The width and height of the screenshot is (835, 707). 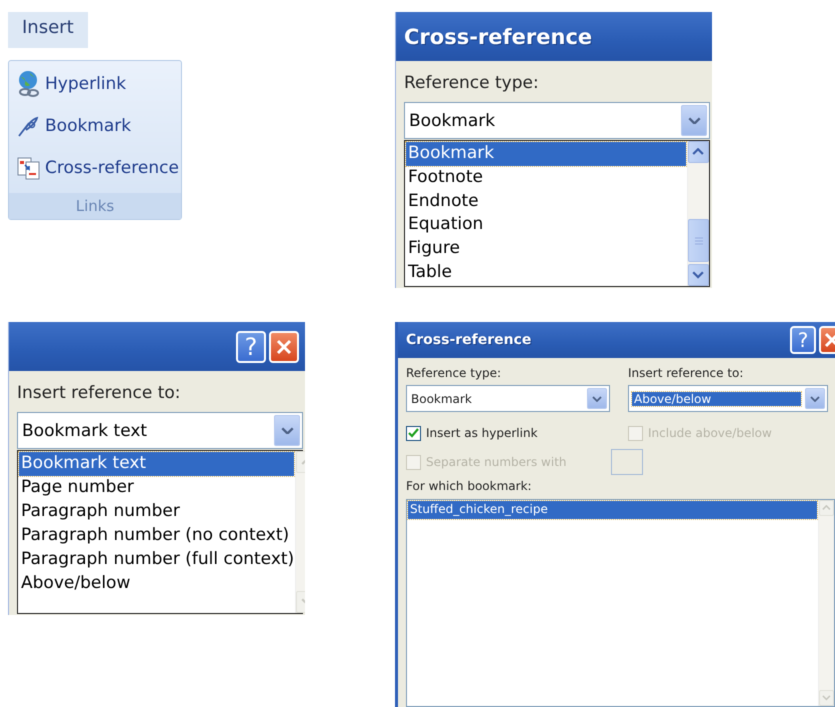 I want to click on ribbon-button: Bookmark, so click(x=99, y=125).